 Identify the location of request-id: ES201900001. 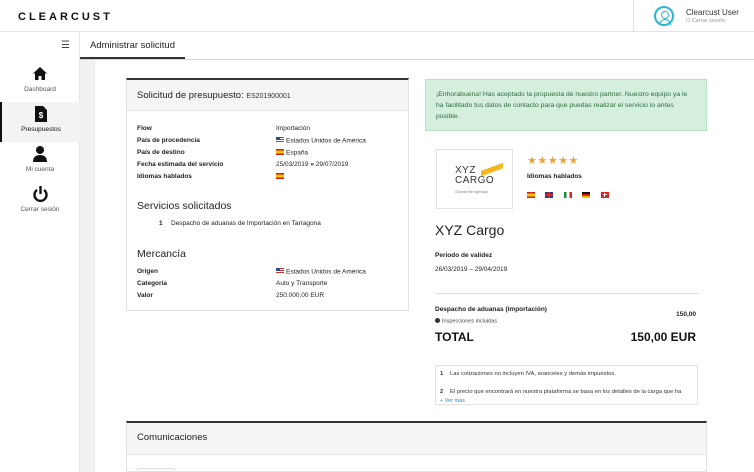
(268, 96).